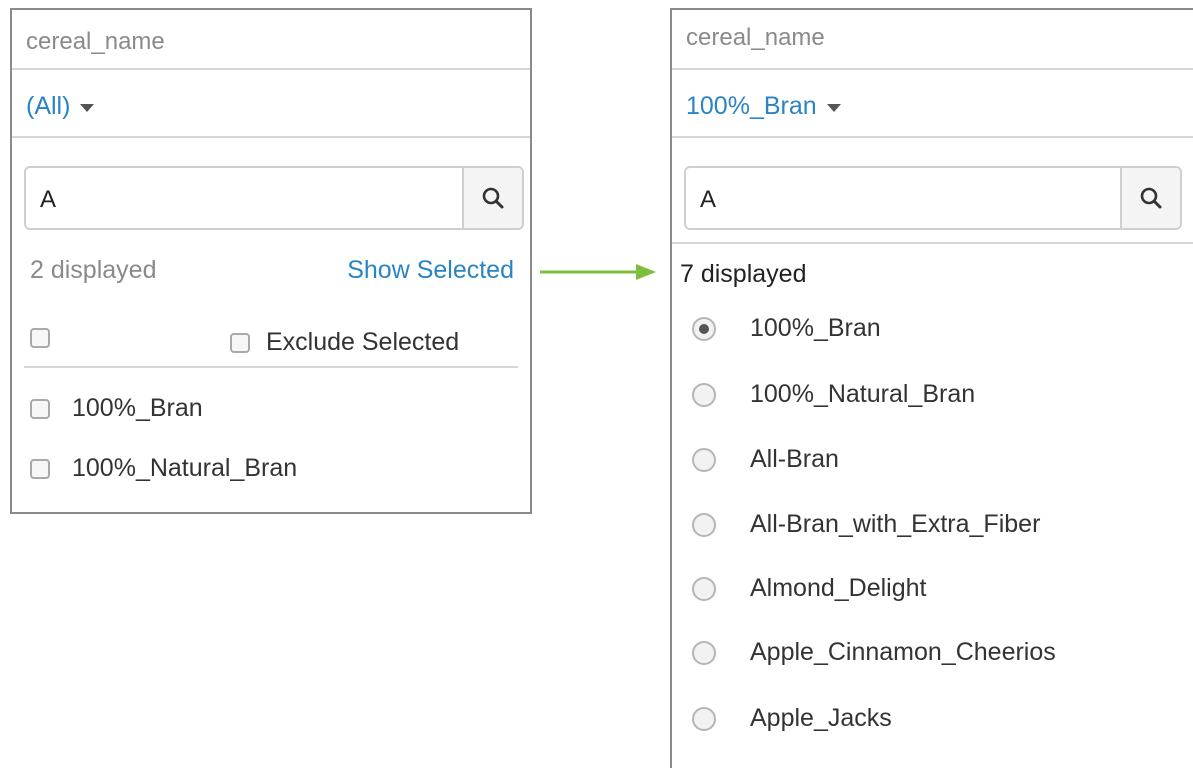 The width and height of the screenshot is (1193, 768). I want to click on radio-option: Apple_Jacks, so click(792, 718).